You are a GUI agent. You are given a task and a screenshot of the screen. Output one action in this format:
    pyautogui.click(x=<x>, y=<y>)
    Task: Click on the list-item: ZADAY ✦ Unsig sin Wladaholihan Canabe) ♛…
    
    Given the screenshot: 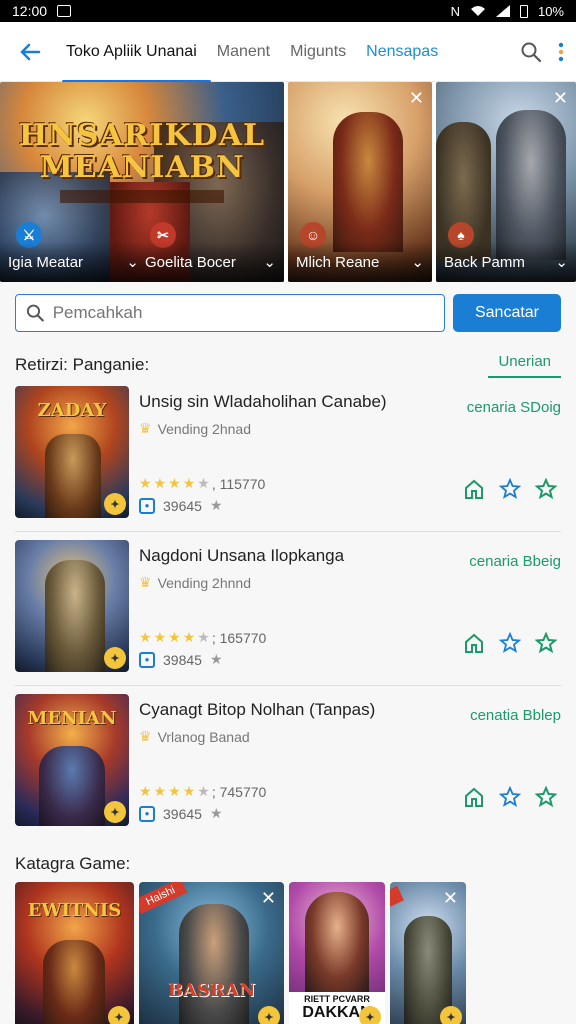 What is the action you would take?
    pyautogui.click(x=288, y=455)
    